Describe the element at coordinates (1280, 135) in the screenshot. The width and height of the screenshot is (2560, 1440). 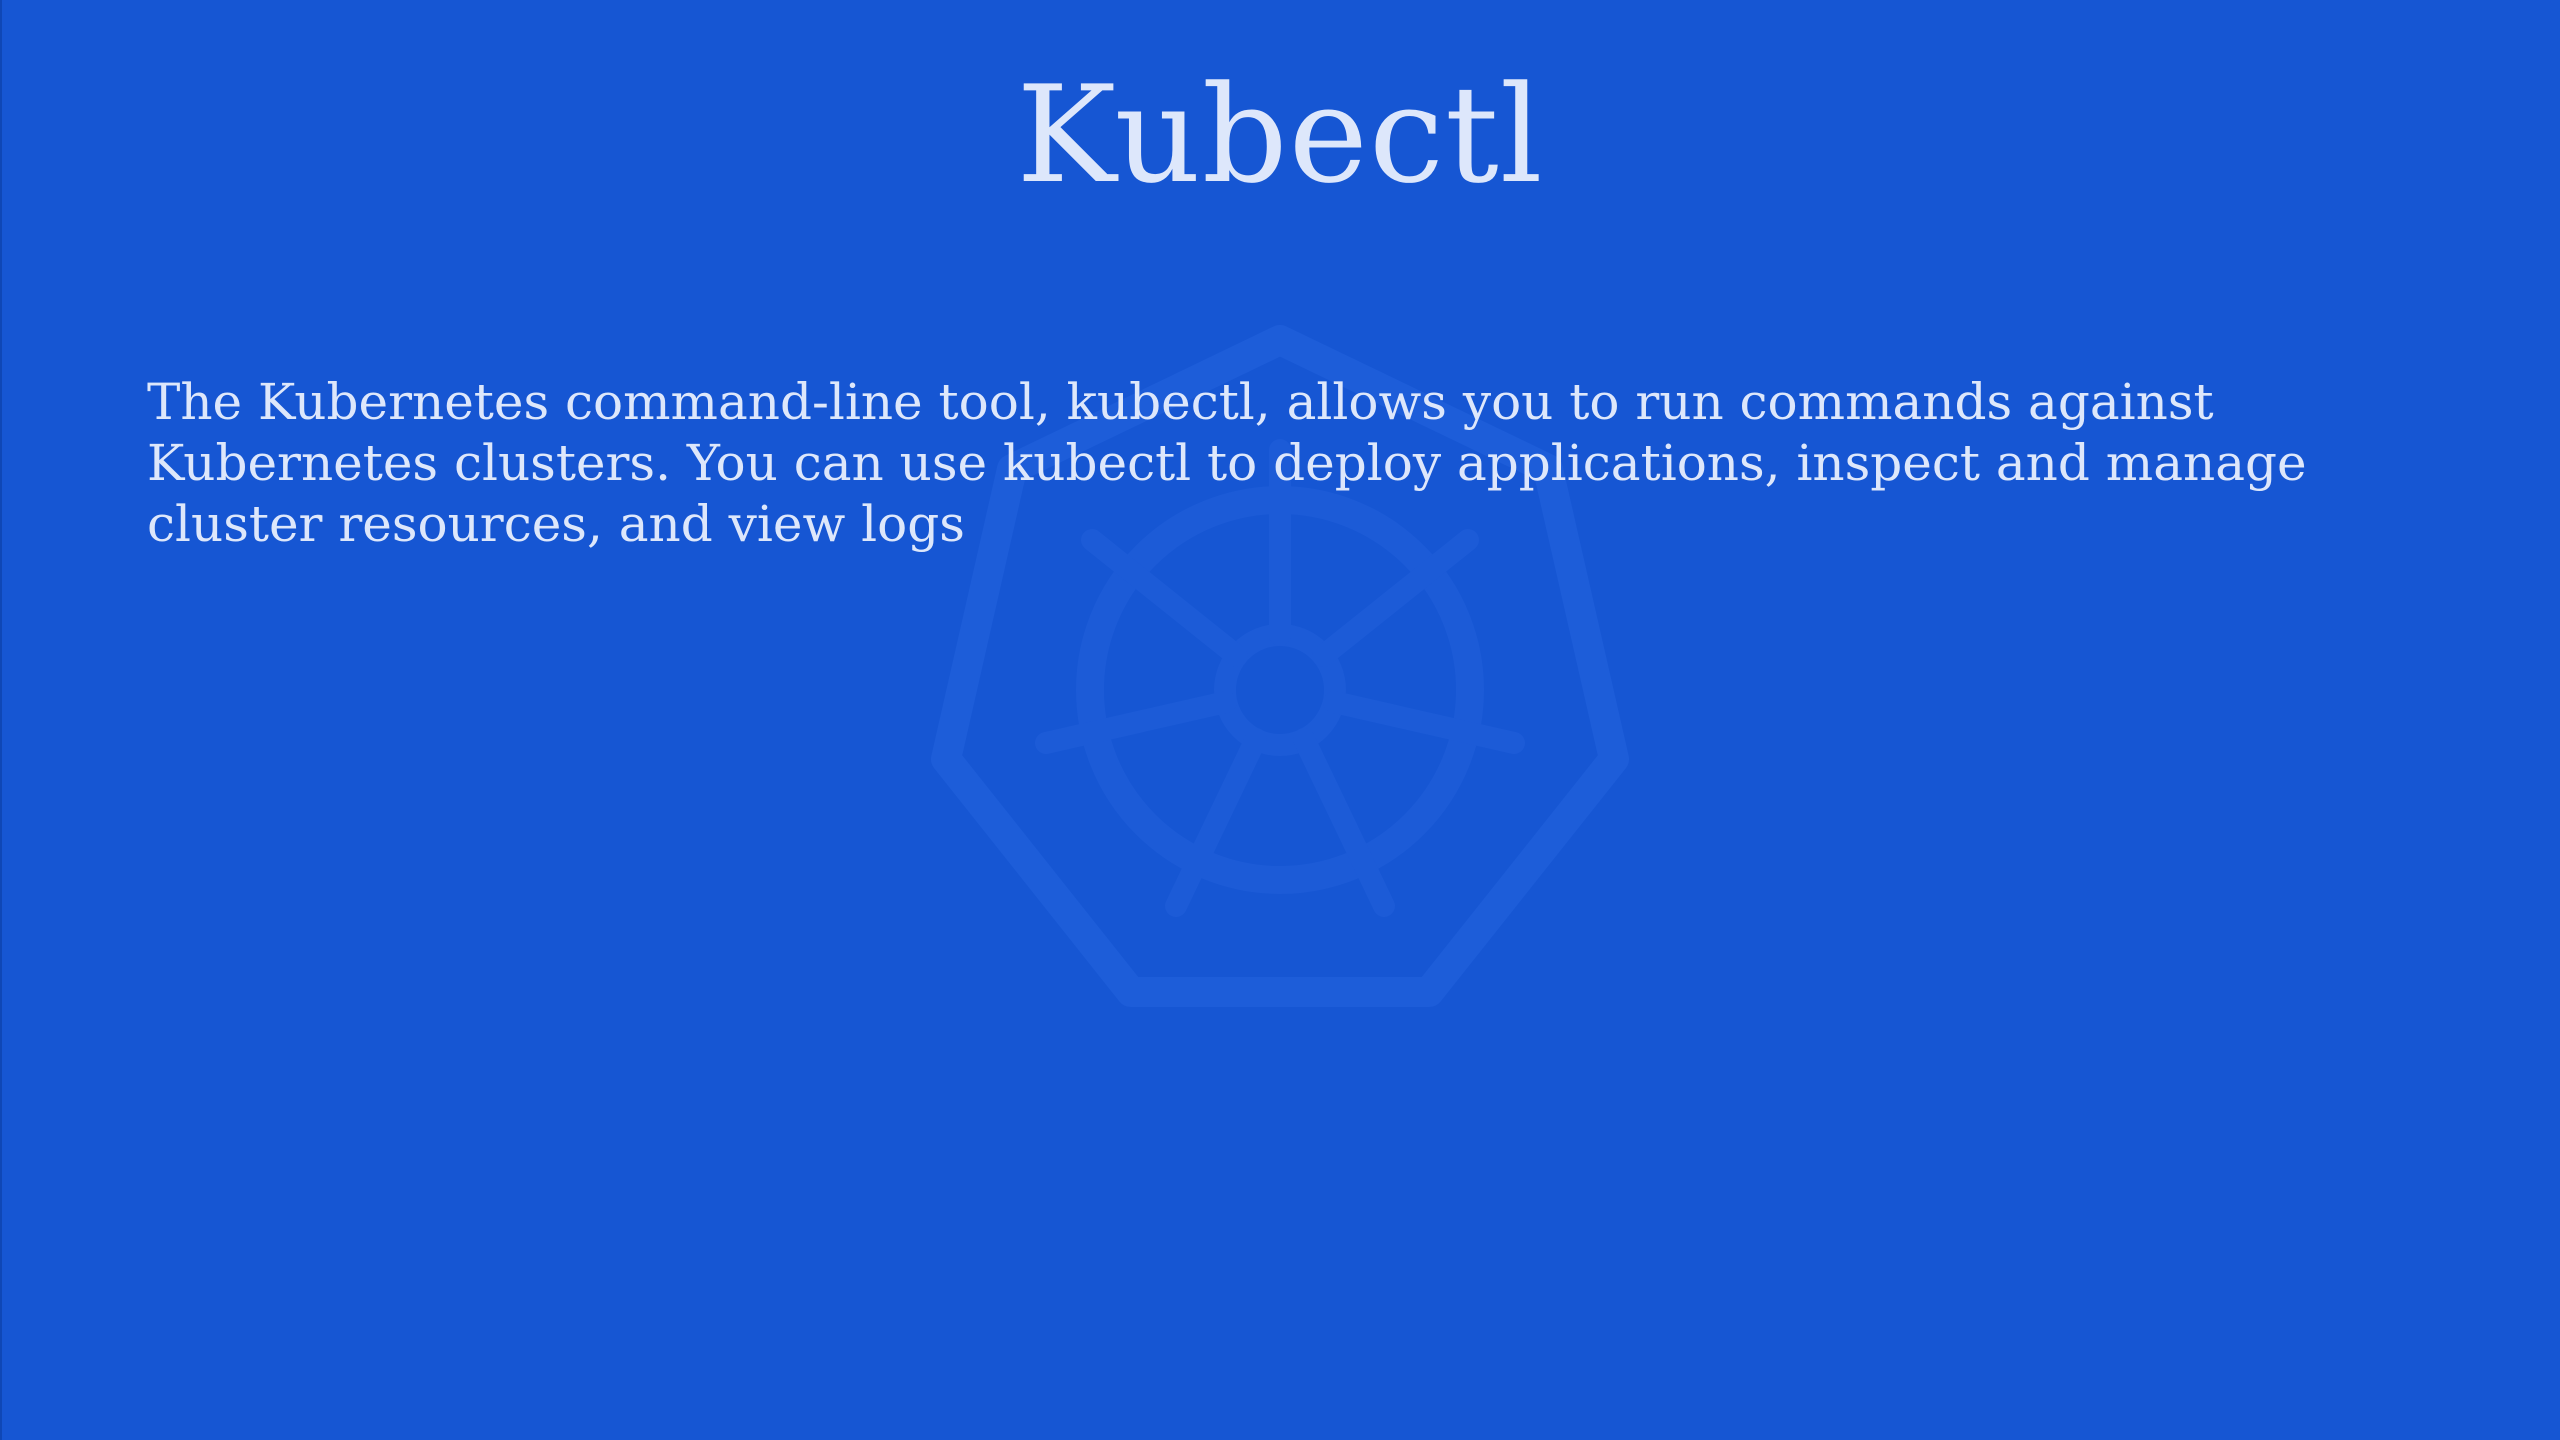
I see `page-title: Kubectl` at that location.